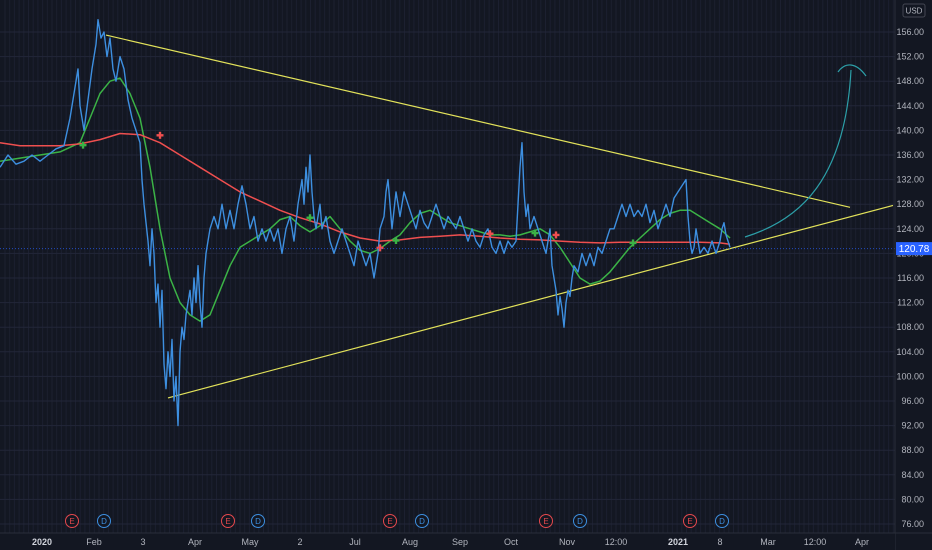 Image resolution: width=932 pixels, height=550 pixels. I want to click on time-tick-label: Nov, so click(567, 542).